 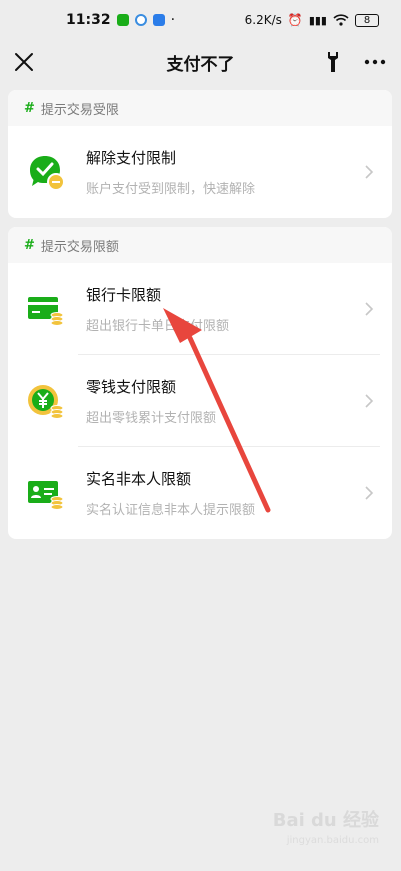 I want to click on status-bar: 11:32 · 6.2K/s ⏰ ▮▮▮ 8, so click(x=200, y=20).